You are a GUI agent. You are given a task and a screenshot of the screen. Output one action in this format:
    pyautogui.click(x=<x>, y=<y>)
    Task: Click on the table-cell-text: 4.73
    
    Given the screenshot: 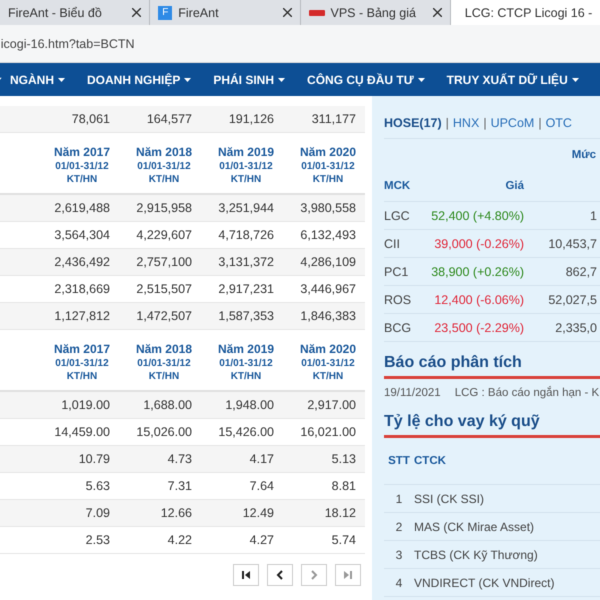 What is the action you would take?
    pyautogui.click(x=179, y=459)
    